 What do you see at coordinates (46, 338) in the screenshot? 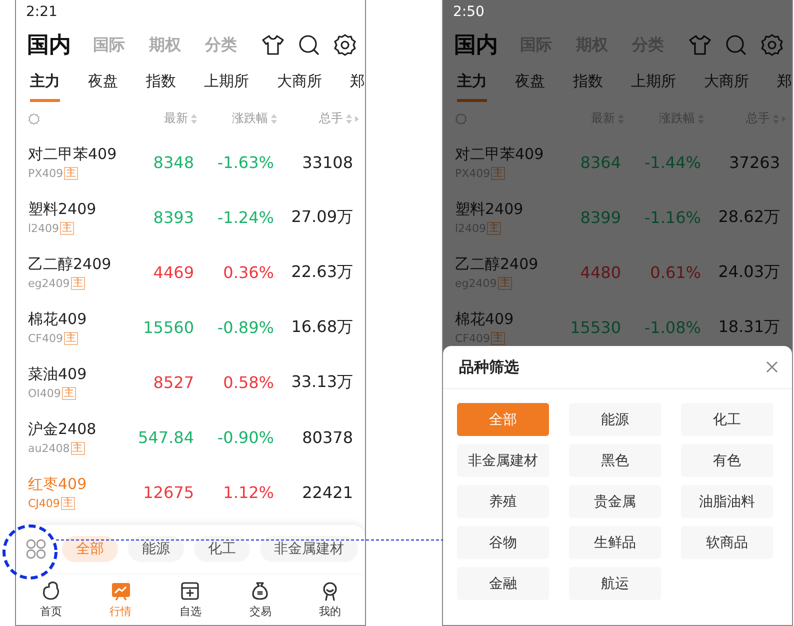
I see `contract-code: CF409` at bounding box center [46, 338].